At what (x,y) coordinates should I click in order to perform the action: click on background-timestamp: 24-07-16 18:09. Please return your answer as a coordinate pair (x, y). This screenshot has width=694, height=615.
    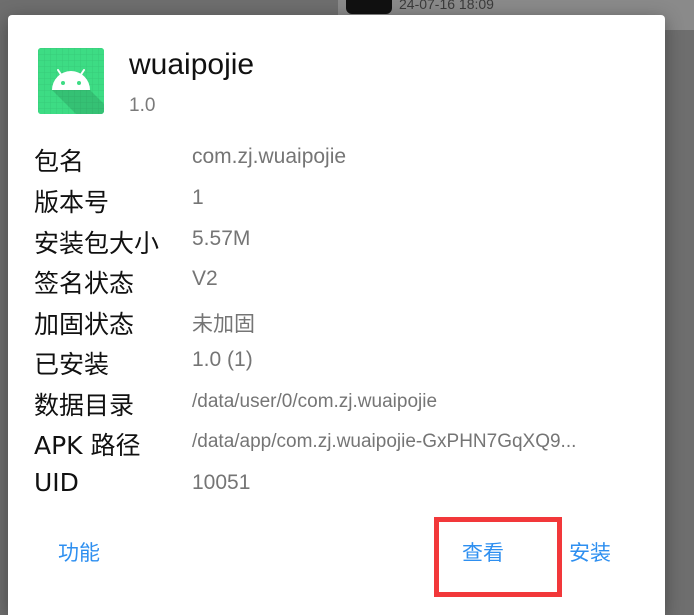
    Looking at the image, I should click on (446, 6).